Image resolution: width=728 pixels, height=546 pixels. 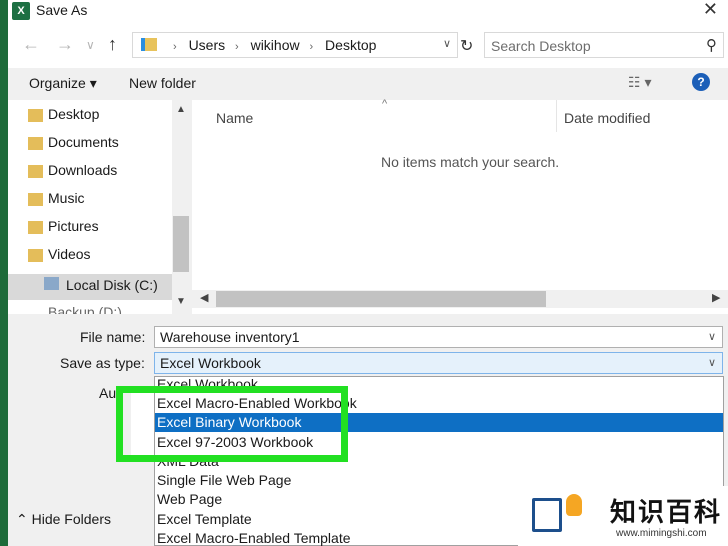 What do you see at coordinates (547, 515) in the screenshot?
I see `book-icon` at bounding box center [547, 515].